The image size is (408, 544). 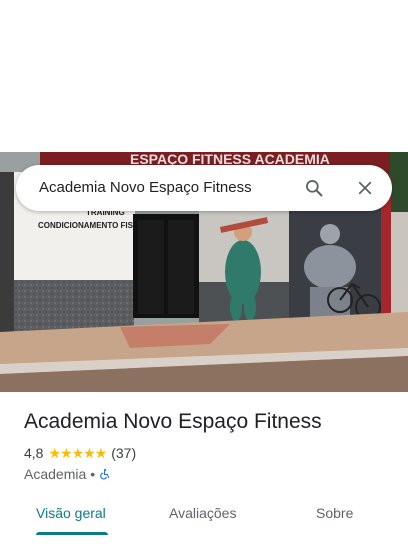 I want to click on wheelchair-icon, so click(x=105, y=474).